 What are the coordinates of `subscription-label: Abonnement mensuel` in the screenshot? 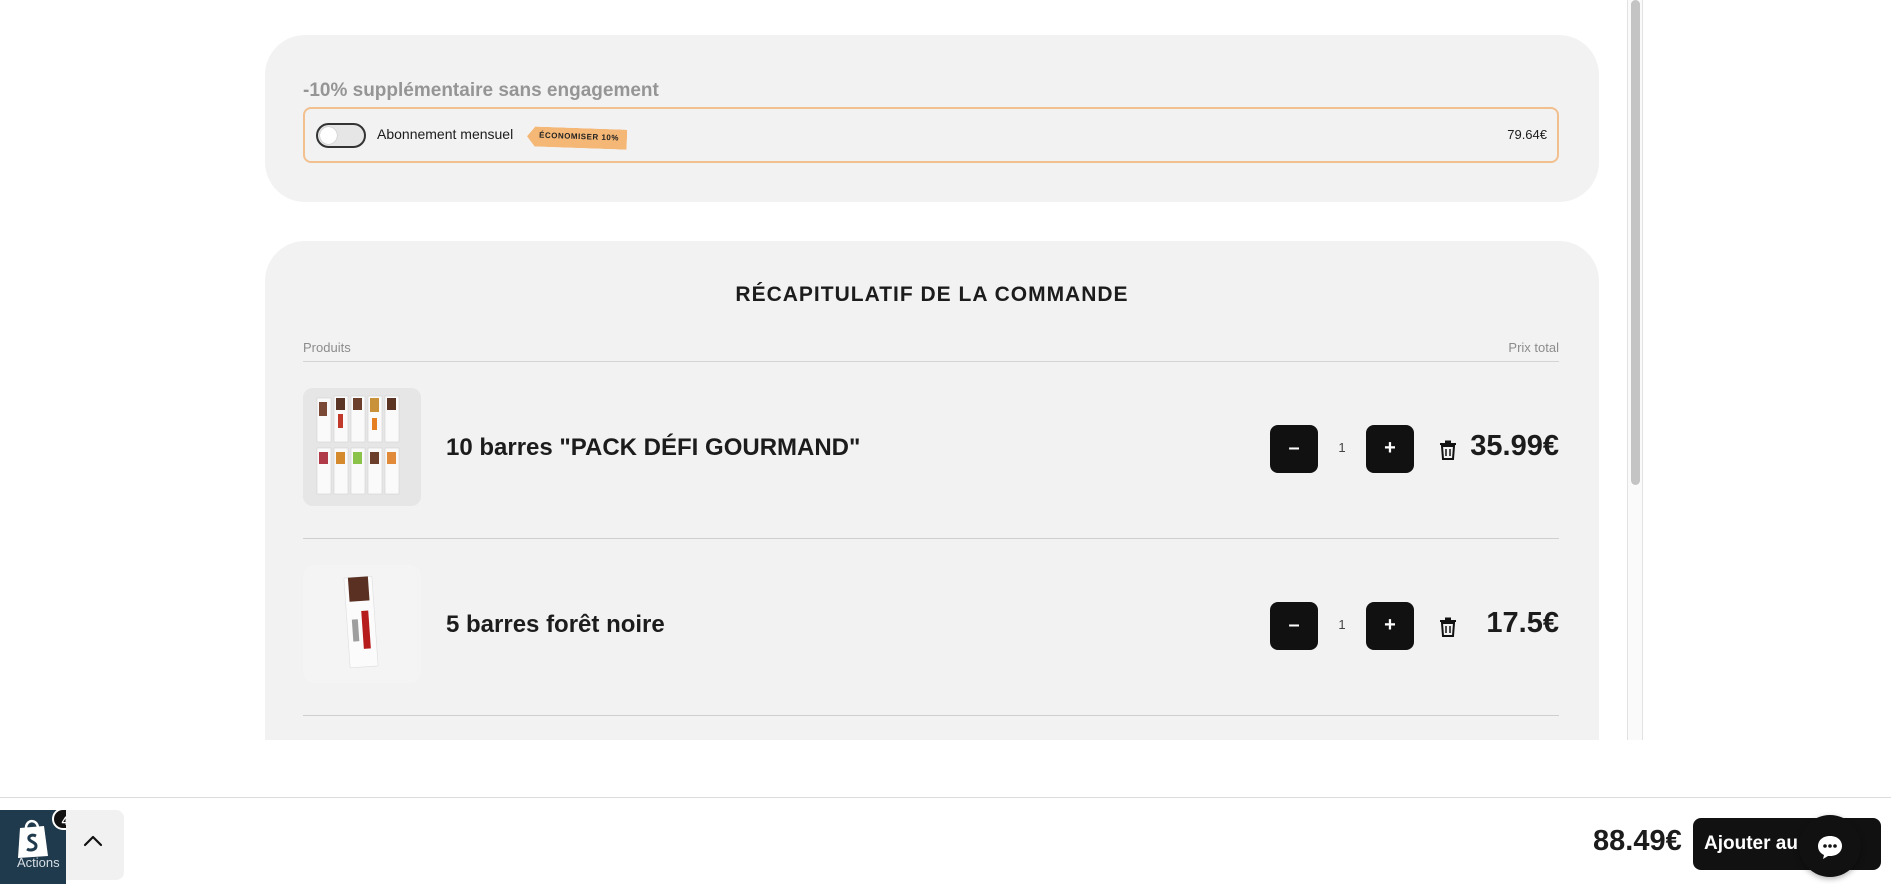 It's located at (445, 134).